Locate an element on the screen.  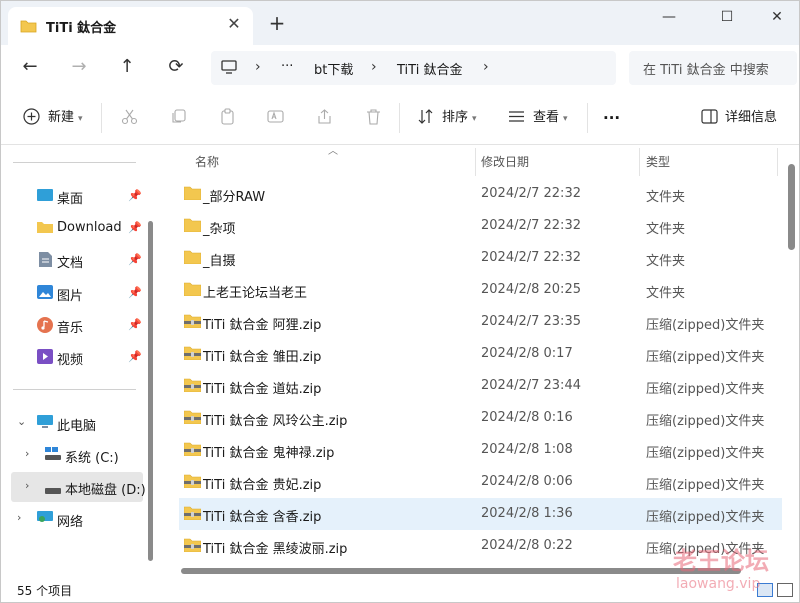
back-button: ← is located at coordinates (30, 67).